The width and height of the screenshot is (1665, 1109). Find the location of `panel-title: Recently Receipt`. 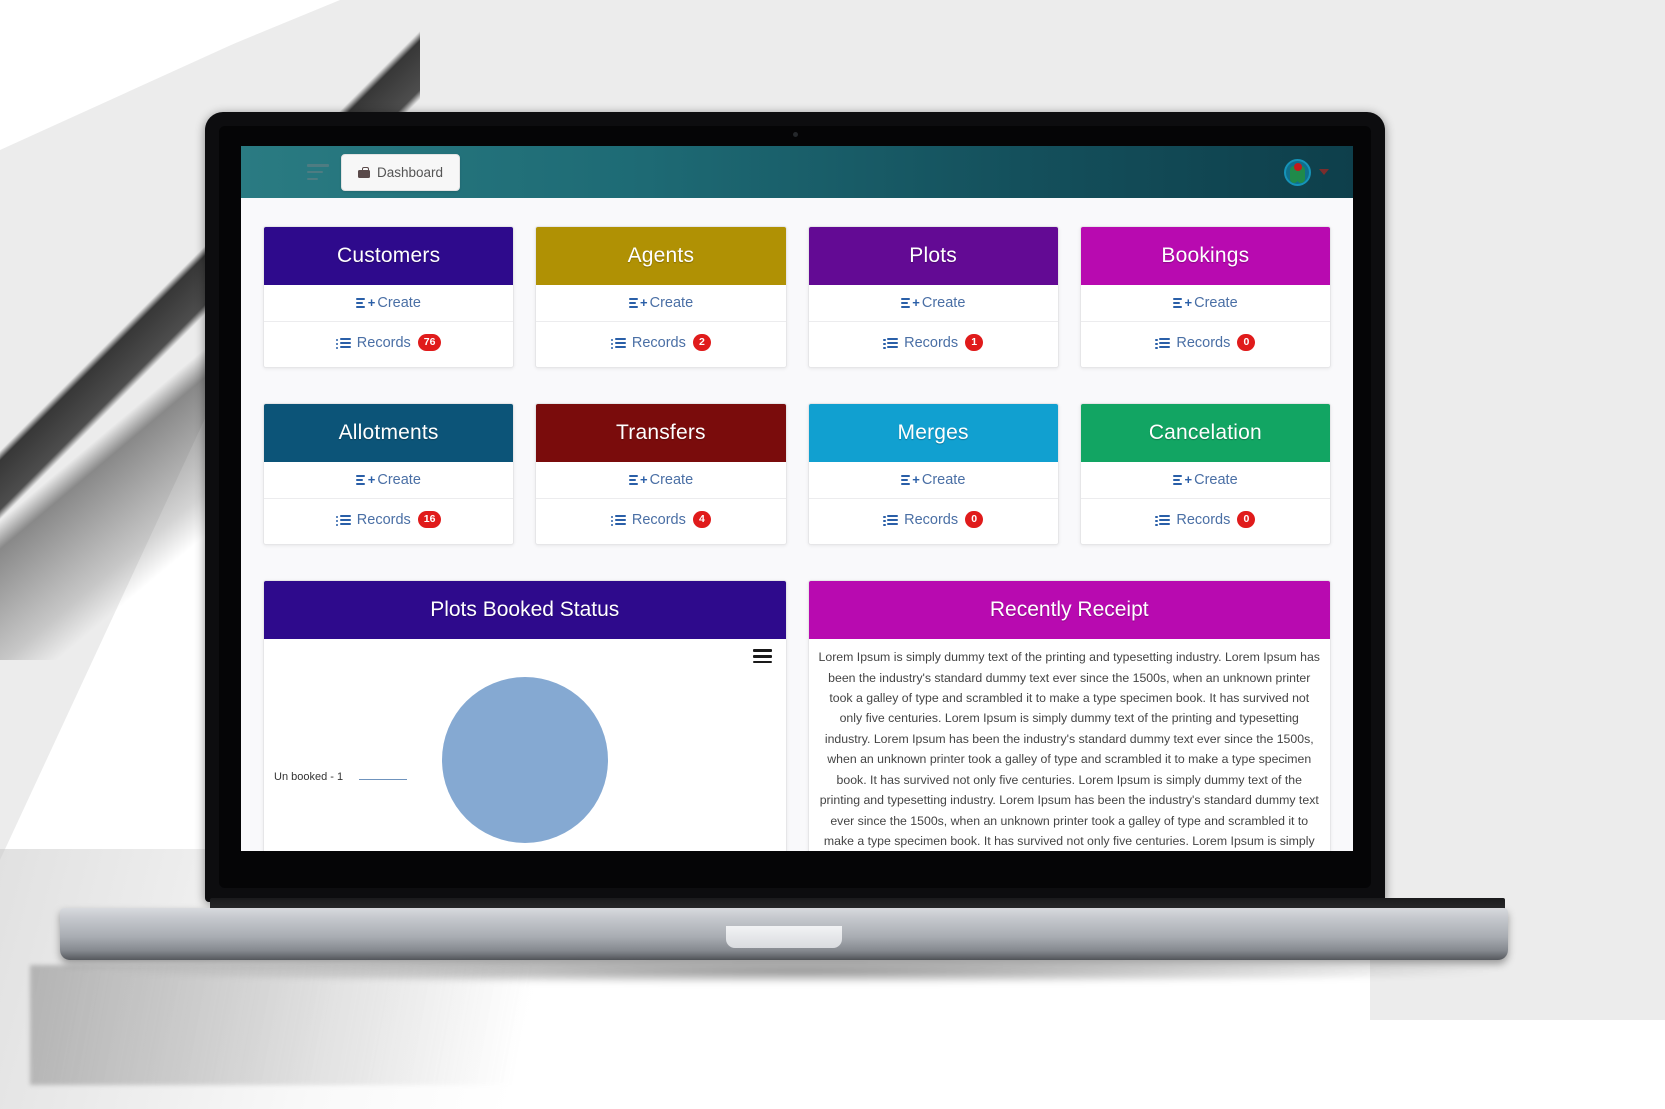

panel-title: Recently Receipt is located at coordinates (1069, 610).